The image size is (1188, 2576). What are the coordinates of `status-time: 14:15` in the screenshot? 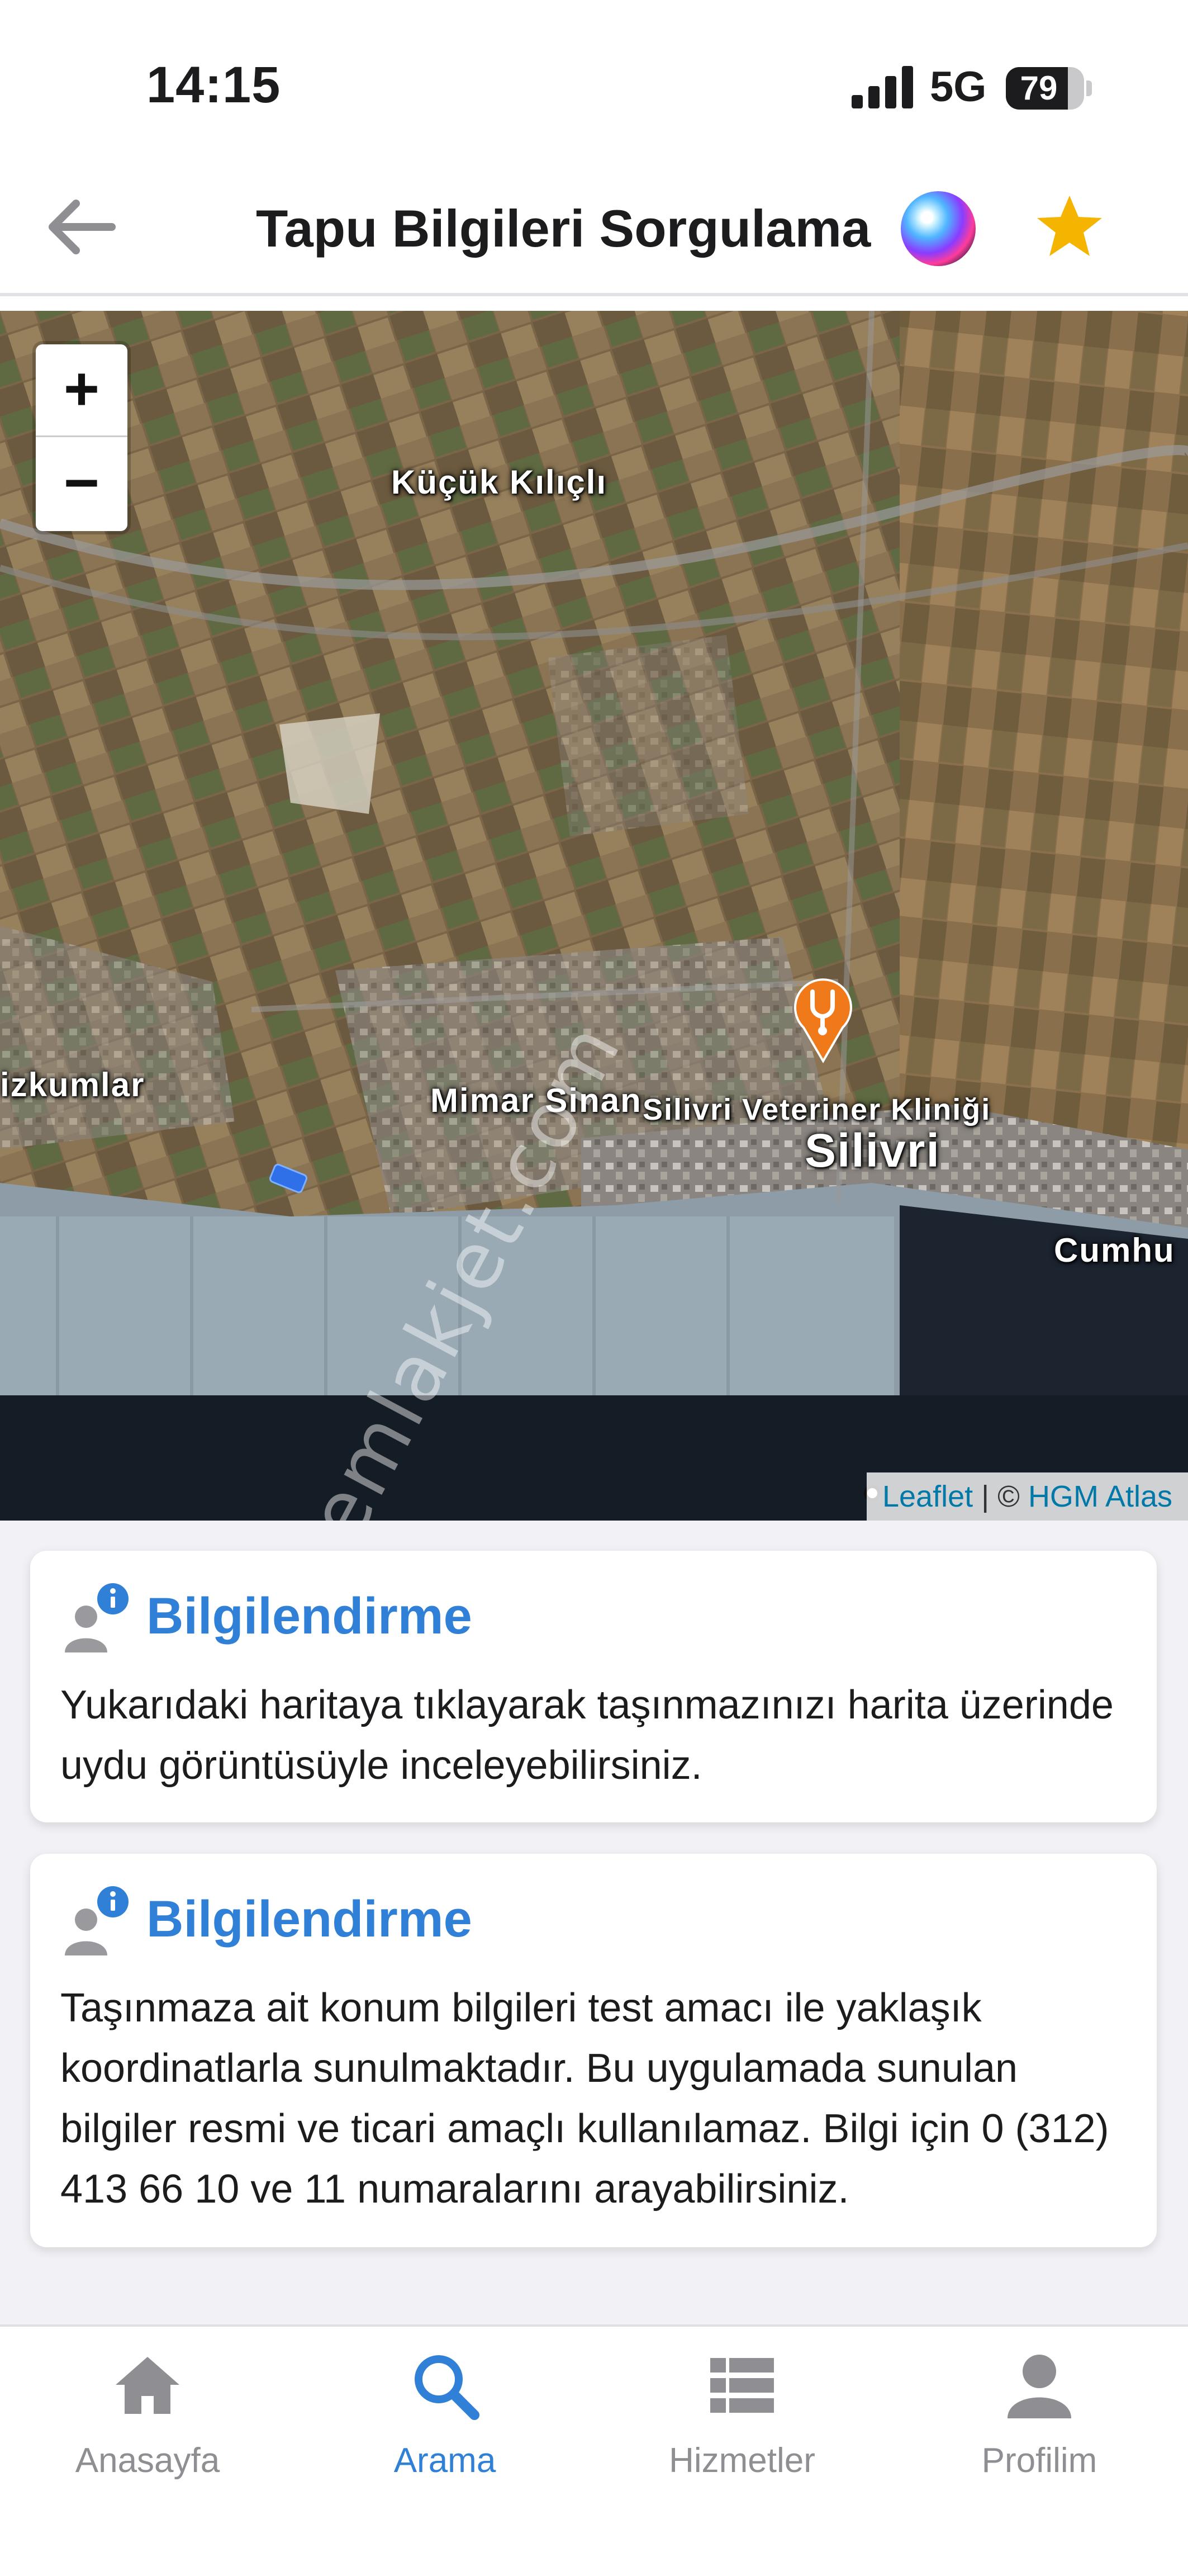 It's located at (213, 84).